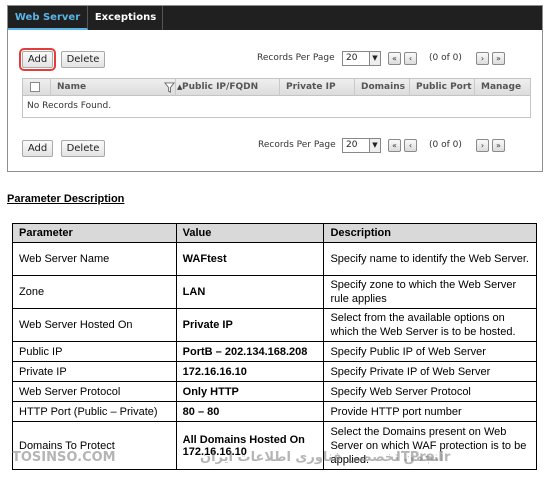 The height and width of the screenshot is (483, 549). Describe the element at coordinates (37, 59) in the screenshot. I see `add-button: Add` at that location.